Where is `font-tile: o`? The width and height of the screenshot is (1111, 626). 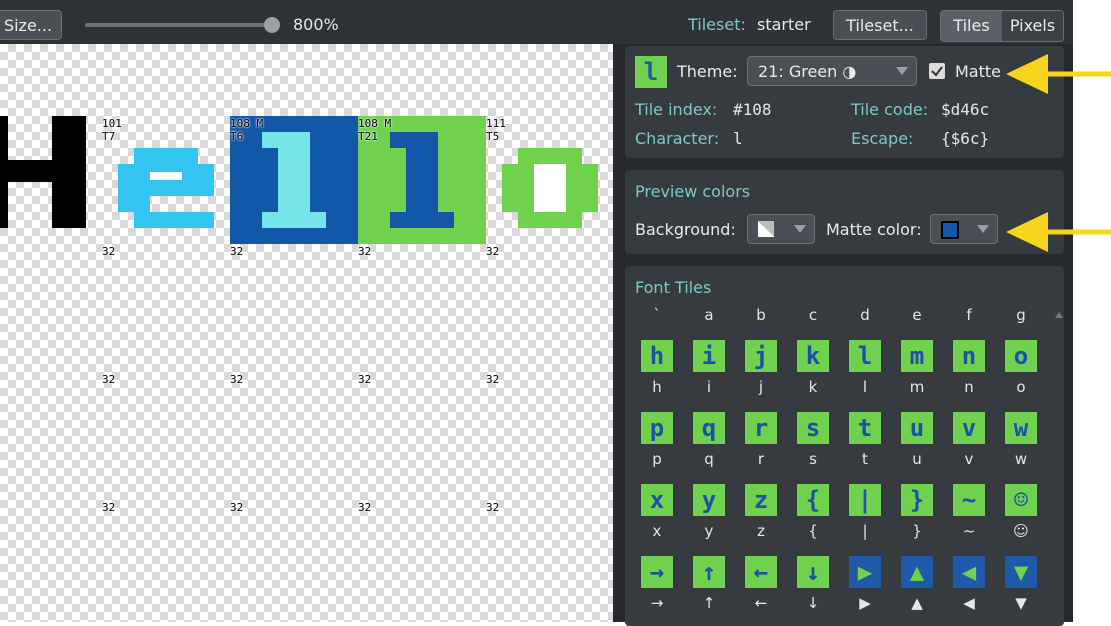 font-tile: o is located at coordinates (1021, 356).